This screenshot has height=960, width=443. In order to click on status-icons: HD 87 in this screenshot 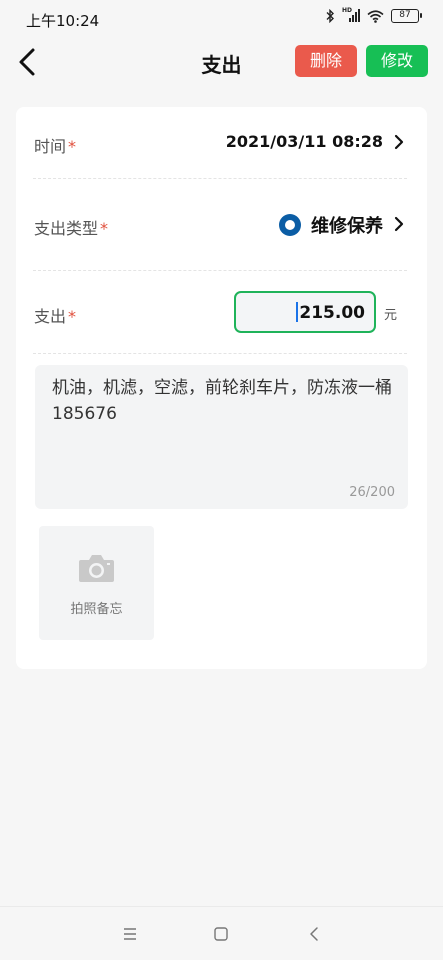, I will do `click(373, 15)`.